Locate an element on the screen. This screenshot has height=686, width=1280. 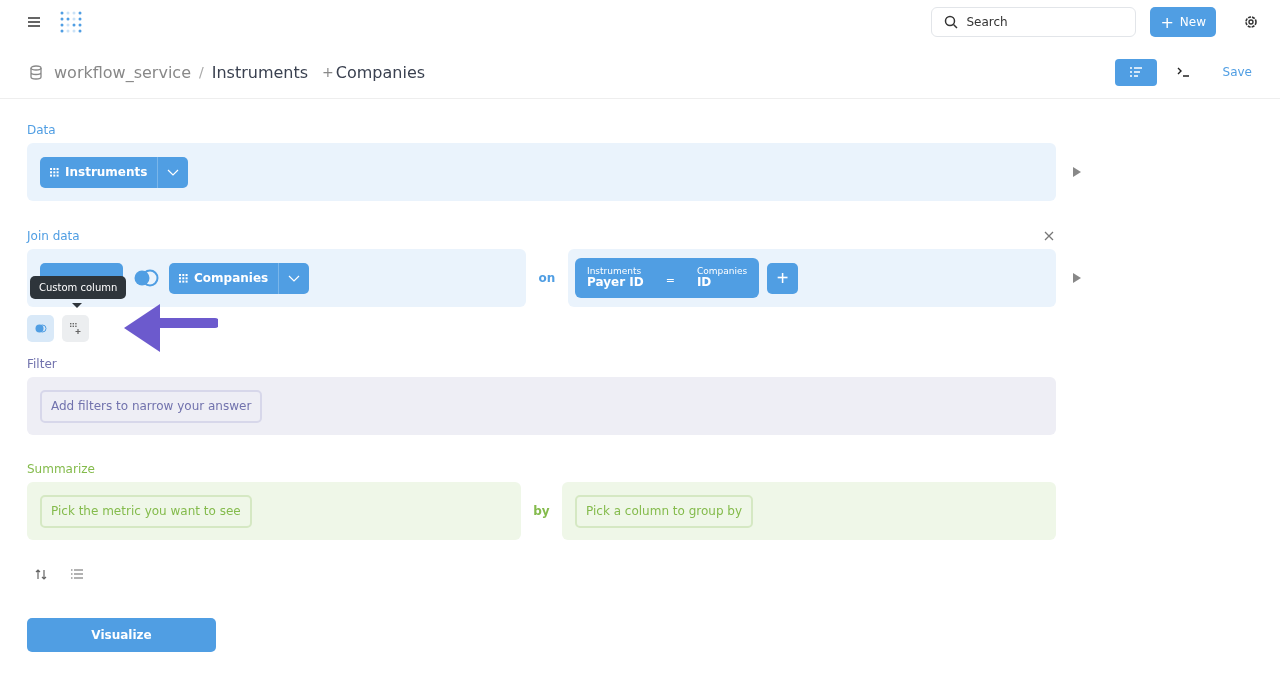
on-label: on is located at coordinates (547, 278).